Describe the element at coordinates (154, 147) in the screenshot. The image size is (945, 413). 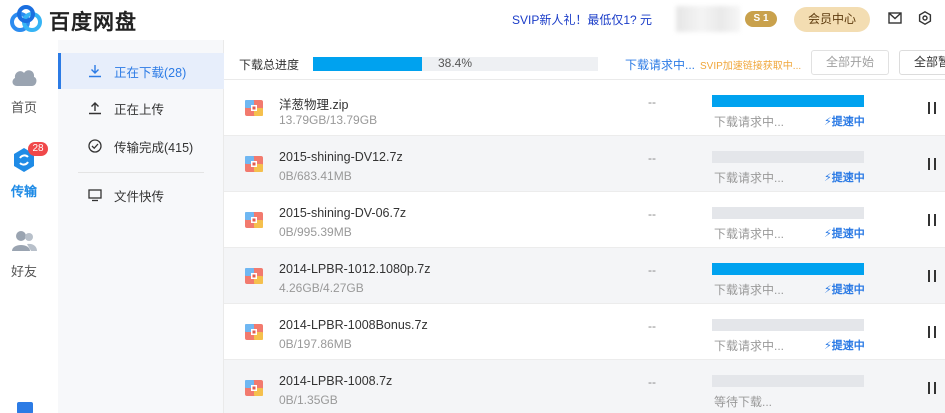
I see `sidebar-label: 传输完成(415)` at that location.